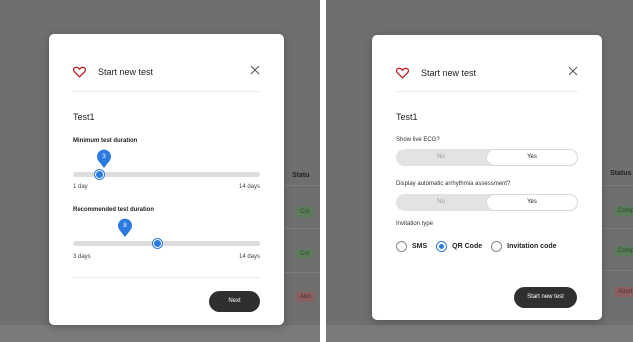 The height and width of the screenshot is (342, 633). I want to click on invitation-type-label: Invitation type, so click(415, 224).